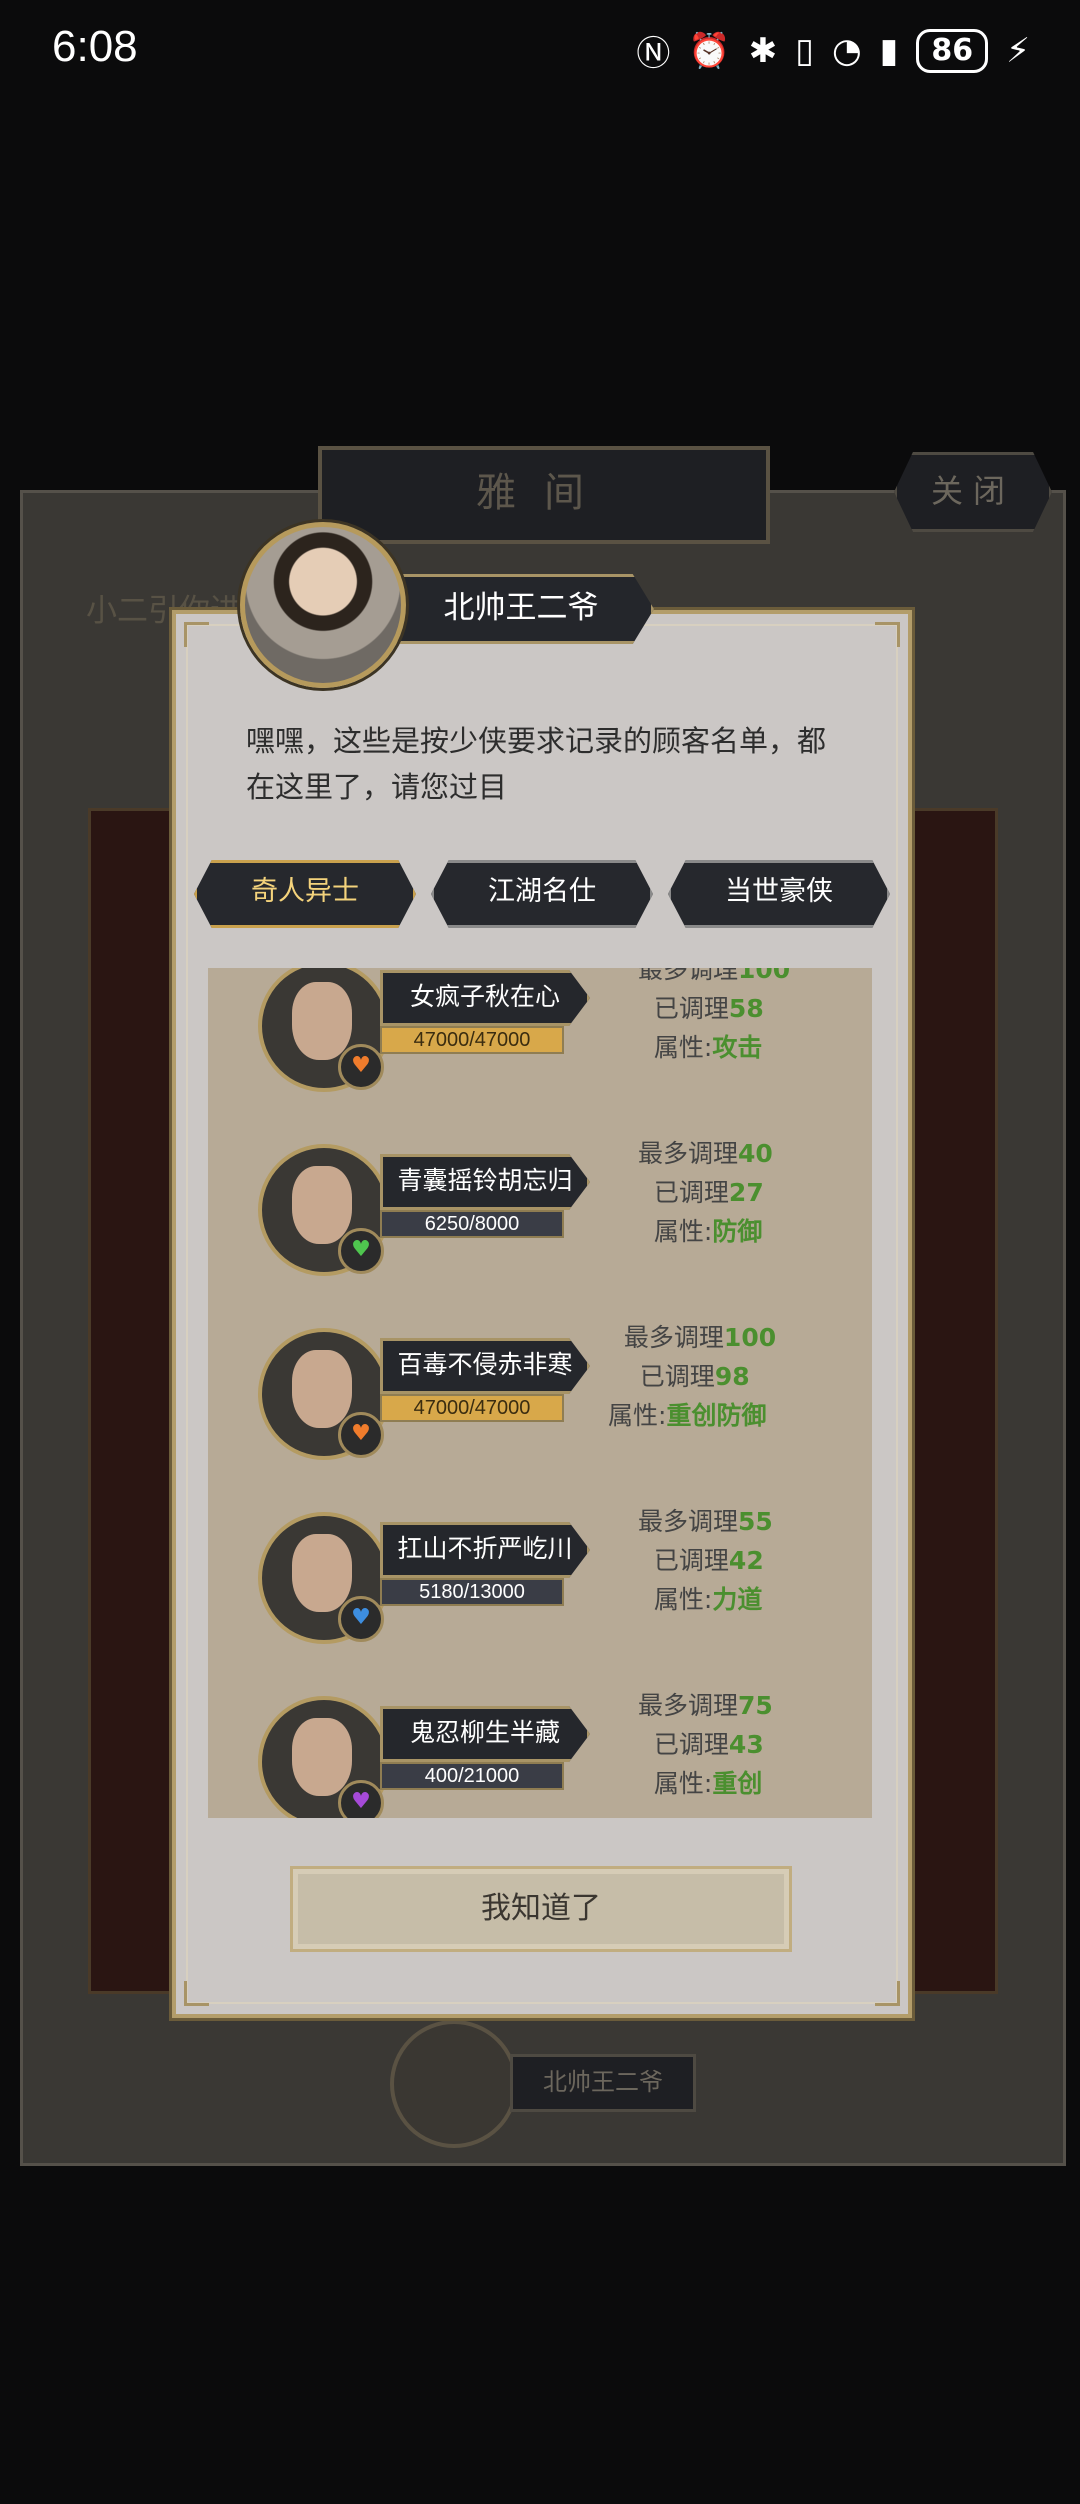  Describe the element at coordinates (544, 495) in the screenshot. I see `room-title-tab: 雅间` at that location.